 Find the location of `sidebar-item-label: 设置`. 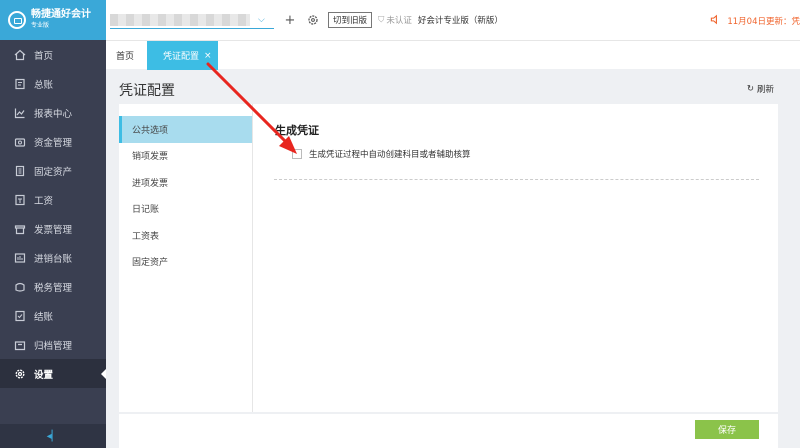

sidebar-item-label: 设置 is located at coordinates (44, 375).